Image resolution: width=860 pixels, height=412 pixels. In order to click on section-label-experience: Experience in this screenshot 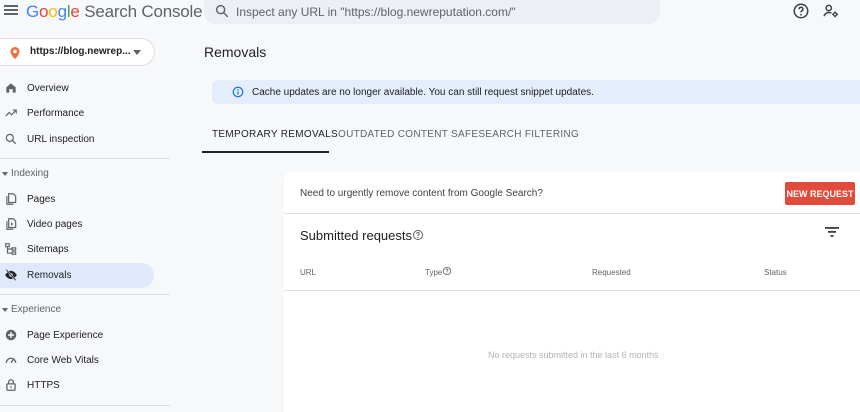, I will do `click(36, 309)`.